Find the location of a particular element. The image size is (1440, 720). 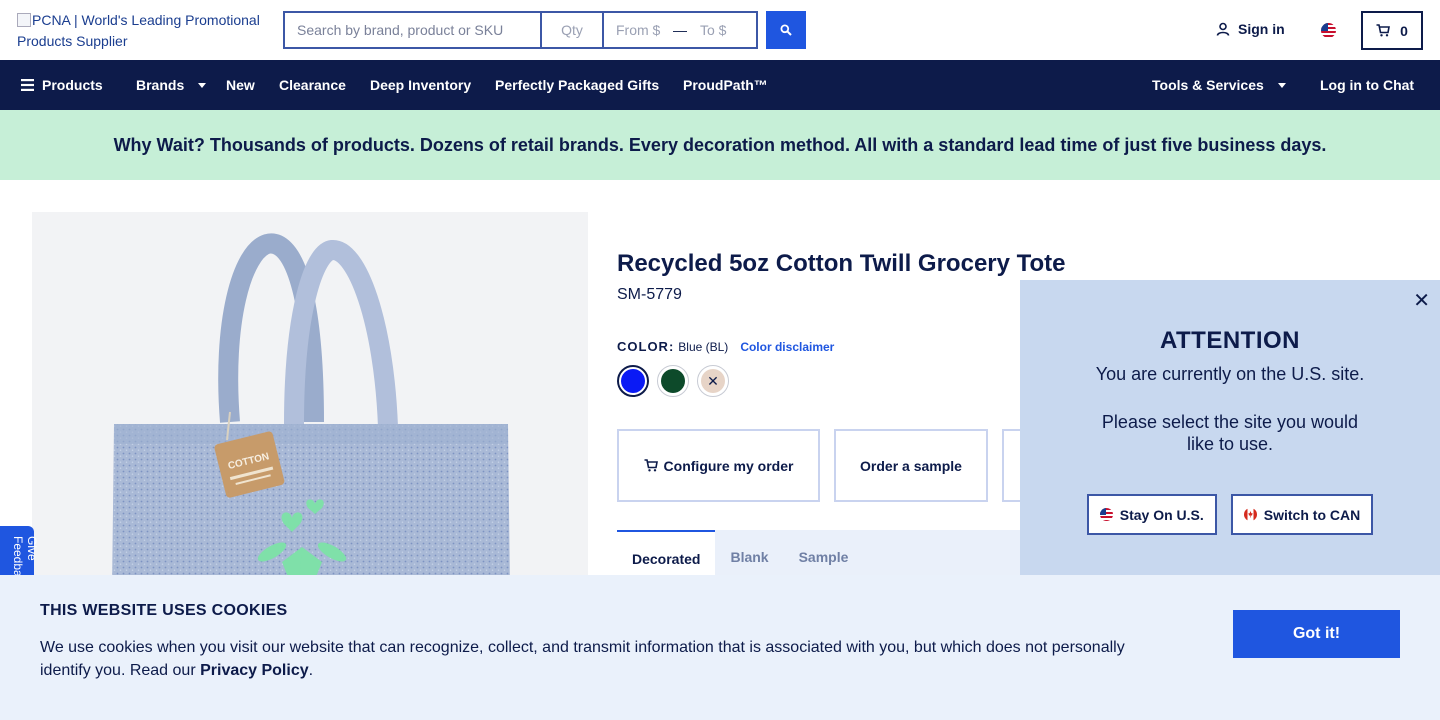

swatch-natural: ✕ is located at coordinates (713, 381).